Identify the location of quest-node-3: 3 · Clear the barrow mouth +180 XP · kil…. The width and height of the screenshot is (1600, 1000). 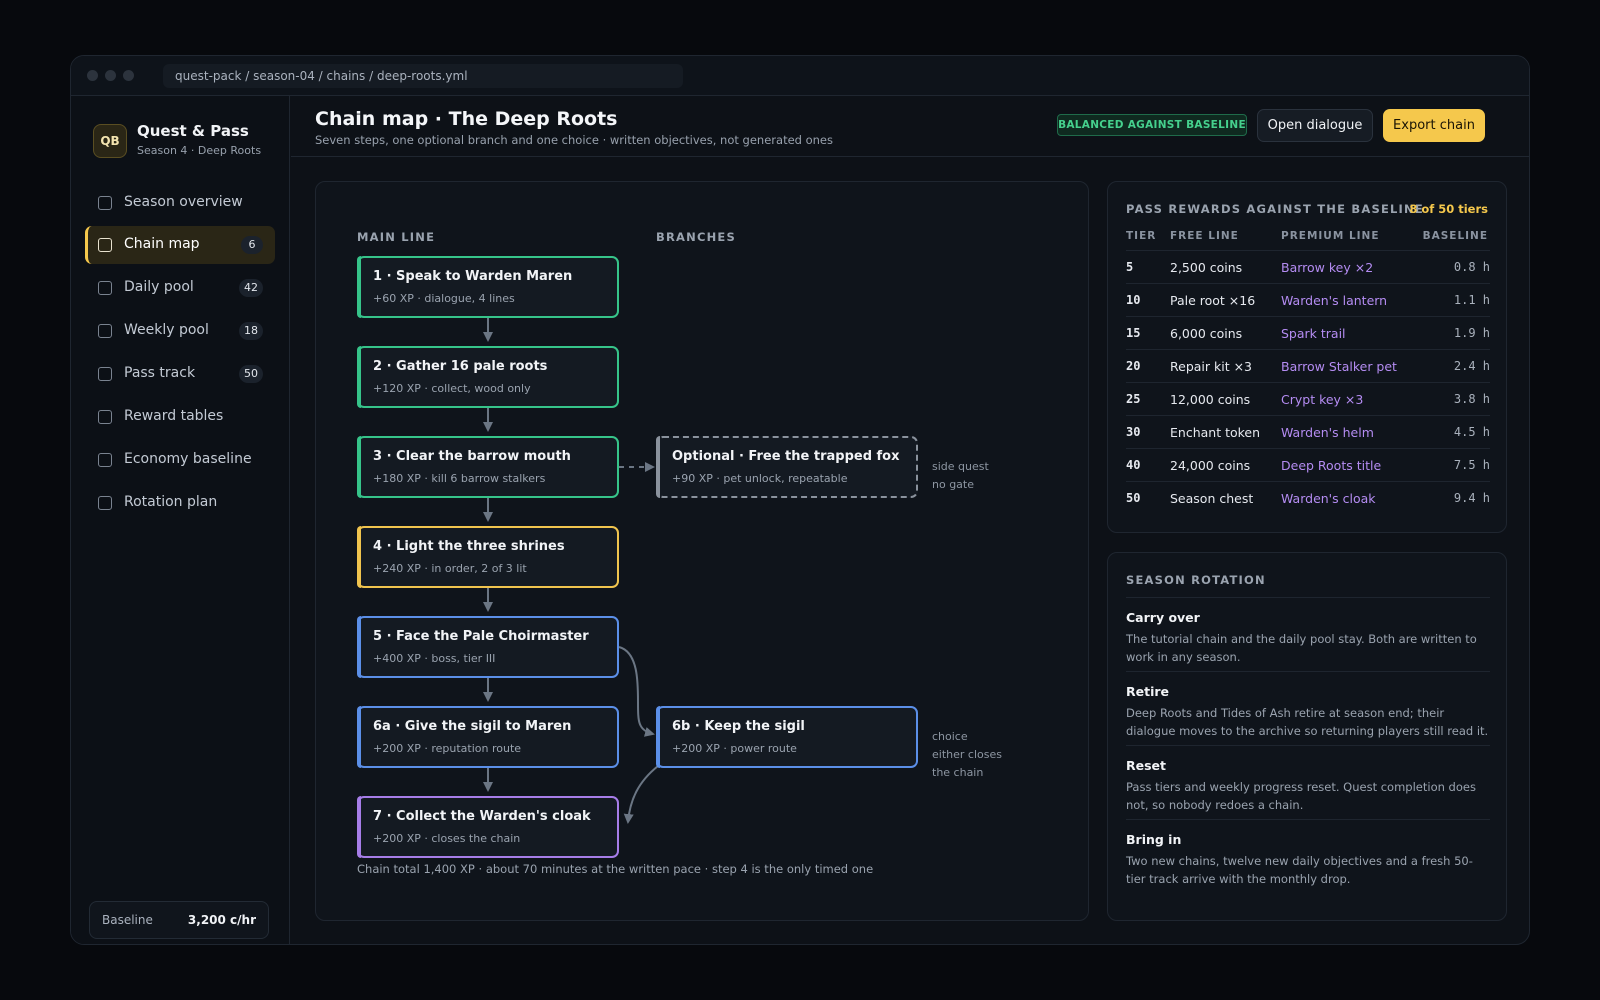
(488, 467).